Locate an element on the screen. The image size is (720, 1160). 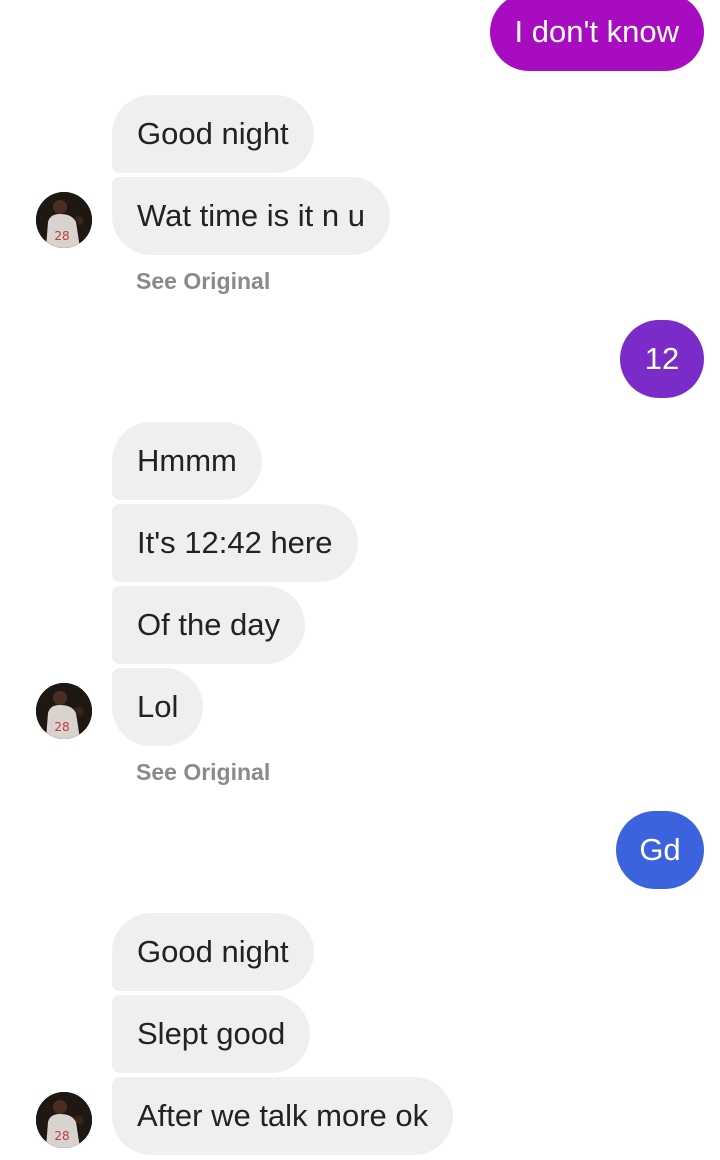
received-message-bubble: Of the day is located at coordinates (209, 625).